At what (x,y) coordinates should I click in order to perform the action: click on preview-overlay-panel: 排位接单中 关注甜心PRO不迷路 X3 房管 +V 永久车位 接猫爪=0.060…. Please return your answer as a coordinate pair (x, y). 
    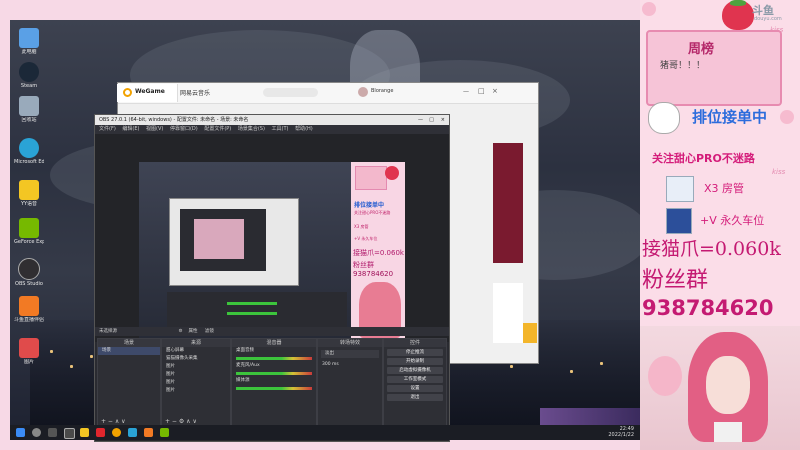
    Looking at the image, I should click on (378, 251).